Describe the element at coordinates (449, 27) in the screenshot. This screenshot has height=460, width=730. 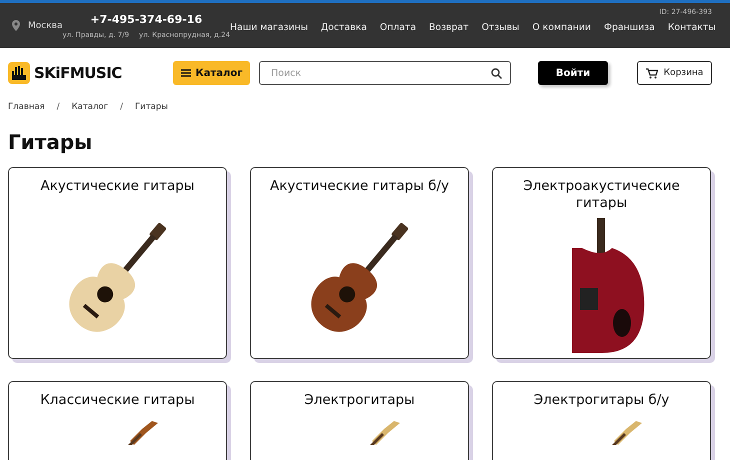
I see `nav-link: Возврат` at that location.